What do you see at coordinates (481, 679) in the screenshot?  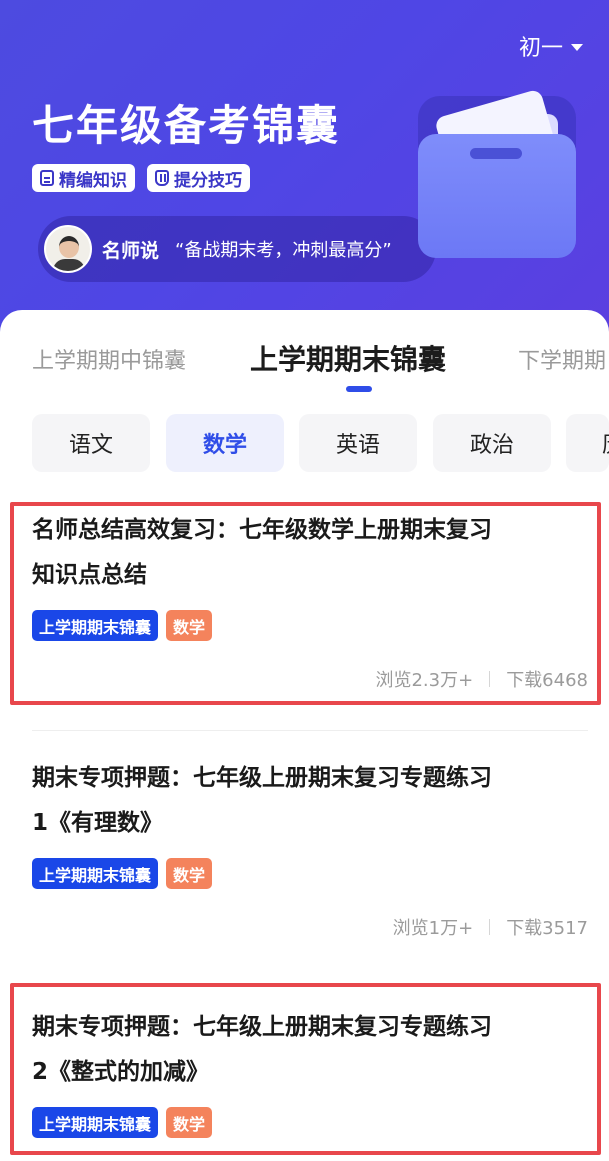 I see `card-stats: 浏览2.3万+ 下载6468` at bounding box center [481, 679].